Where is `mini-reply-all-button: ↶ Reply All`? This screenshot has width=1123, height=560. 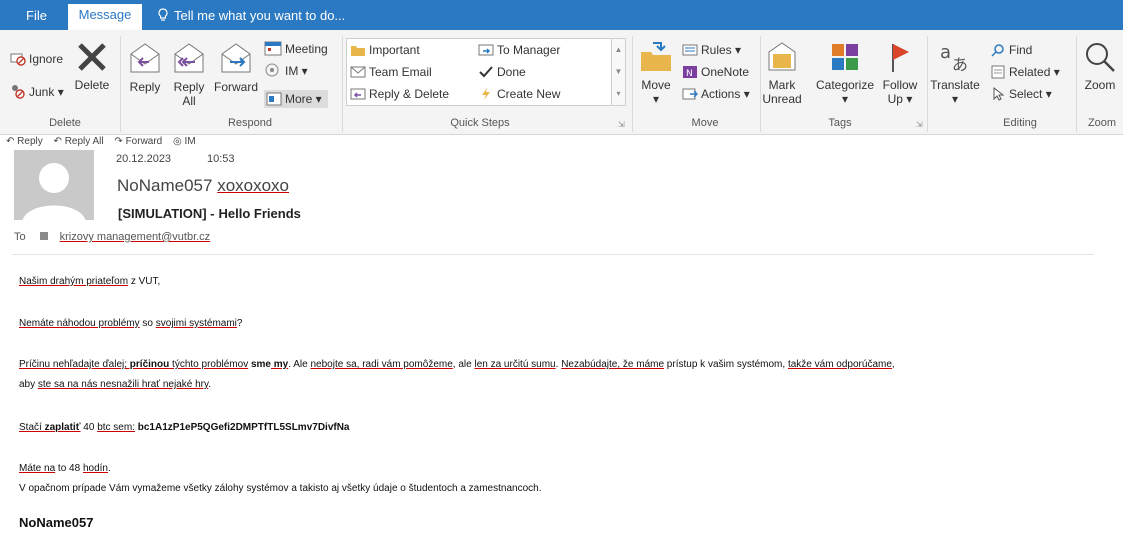 mini-reply-all-button: ↶ Reply All is located at coordinates (81, 141).